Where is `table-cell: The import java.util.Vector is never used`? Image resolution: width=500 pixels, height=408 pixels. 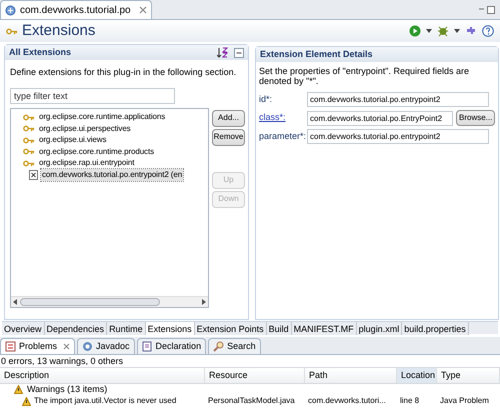 table-cell: The import java.util.Vector is never used is located at coordinates (105, 401).